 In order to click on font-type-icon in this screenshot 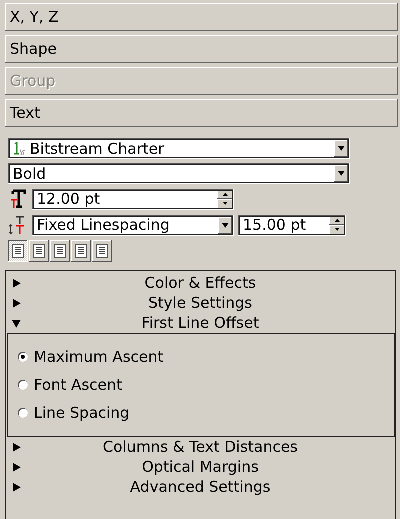, I will do `click(19, 149)`.